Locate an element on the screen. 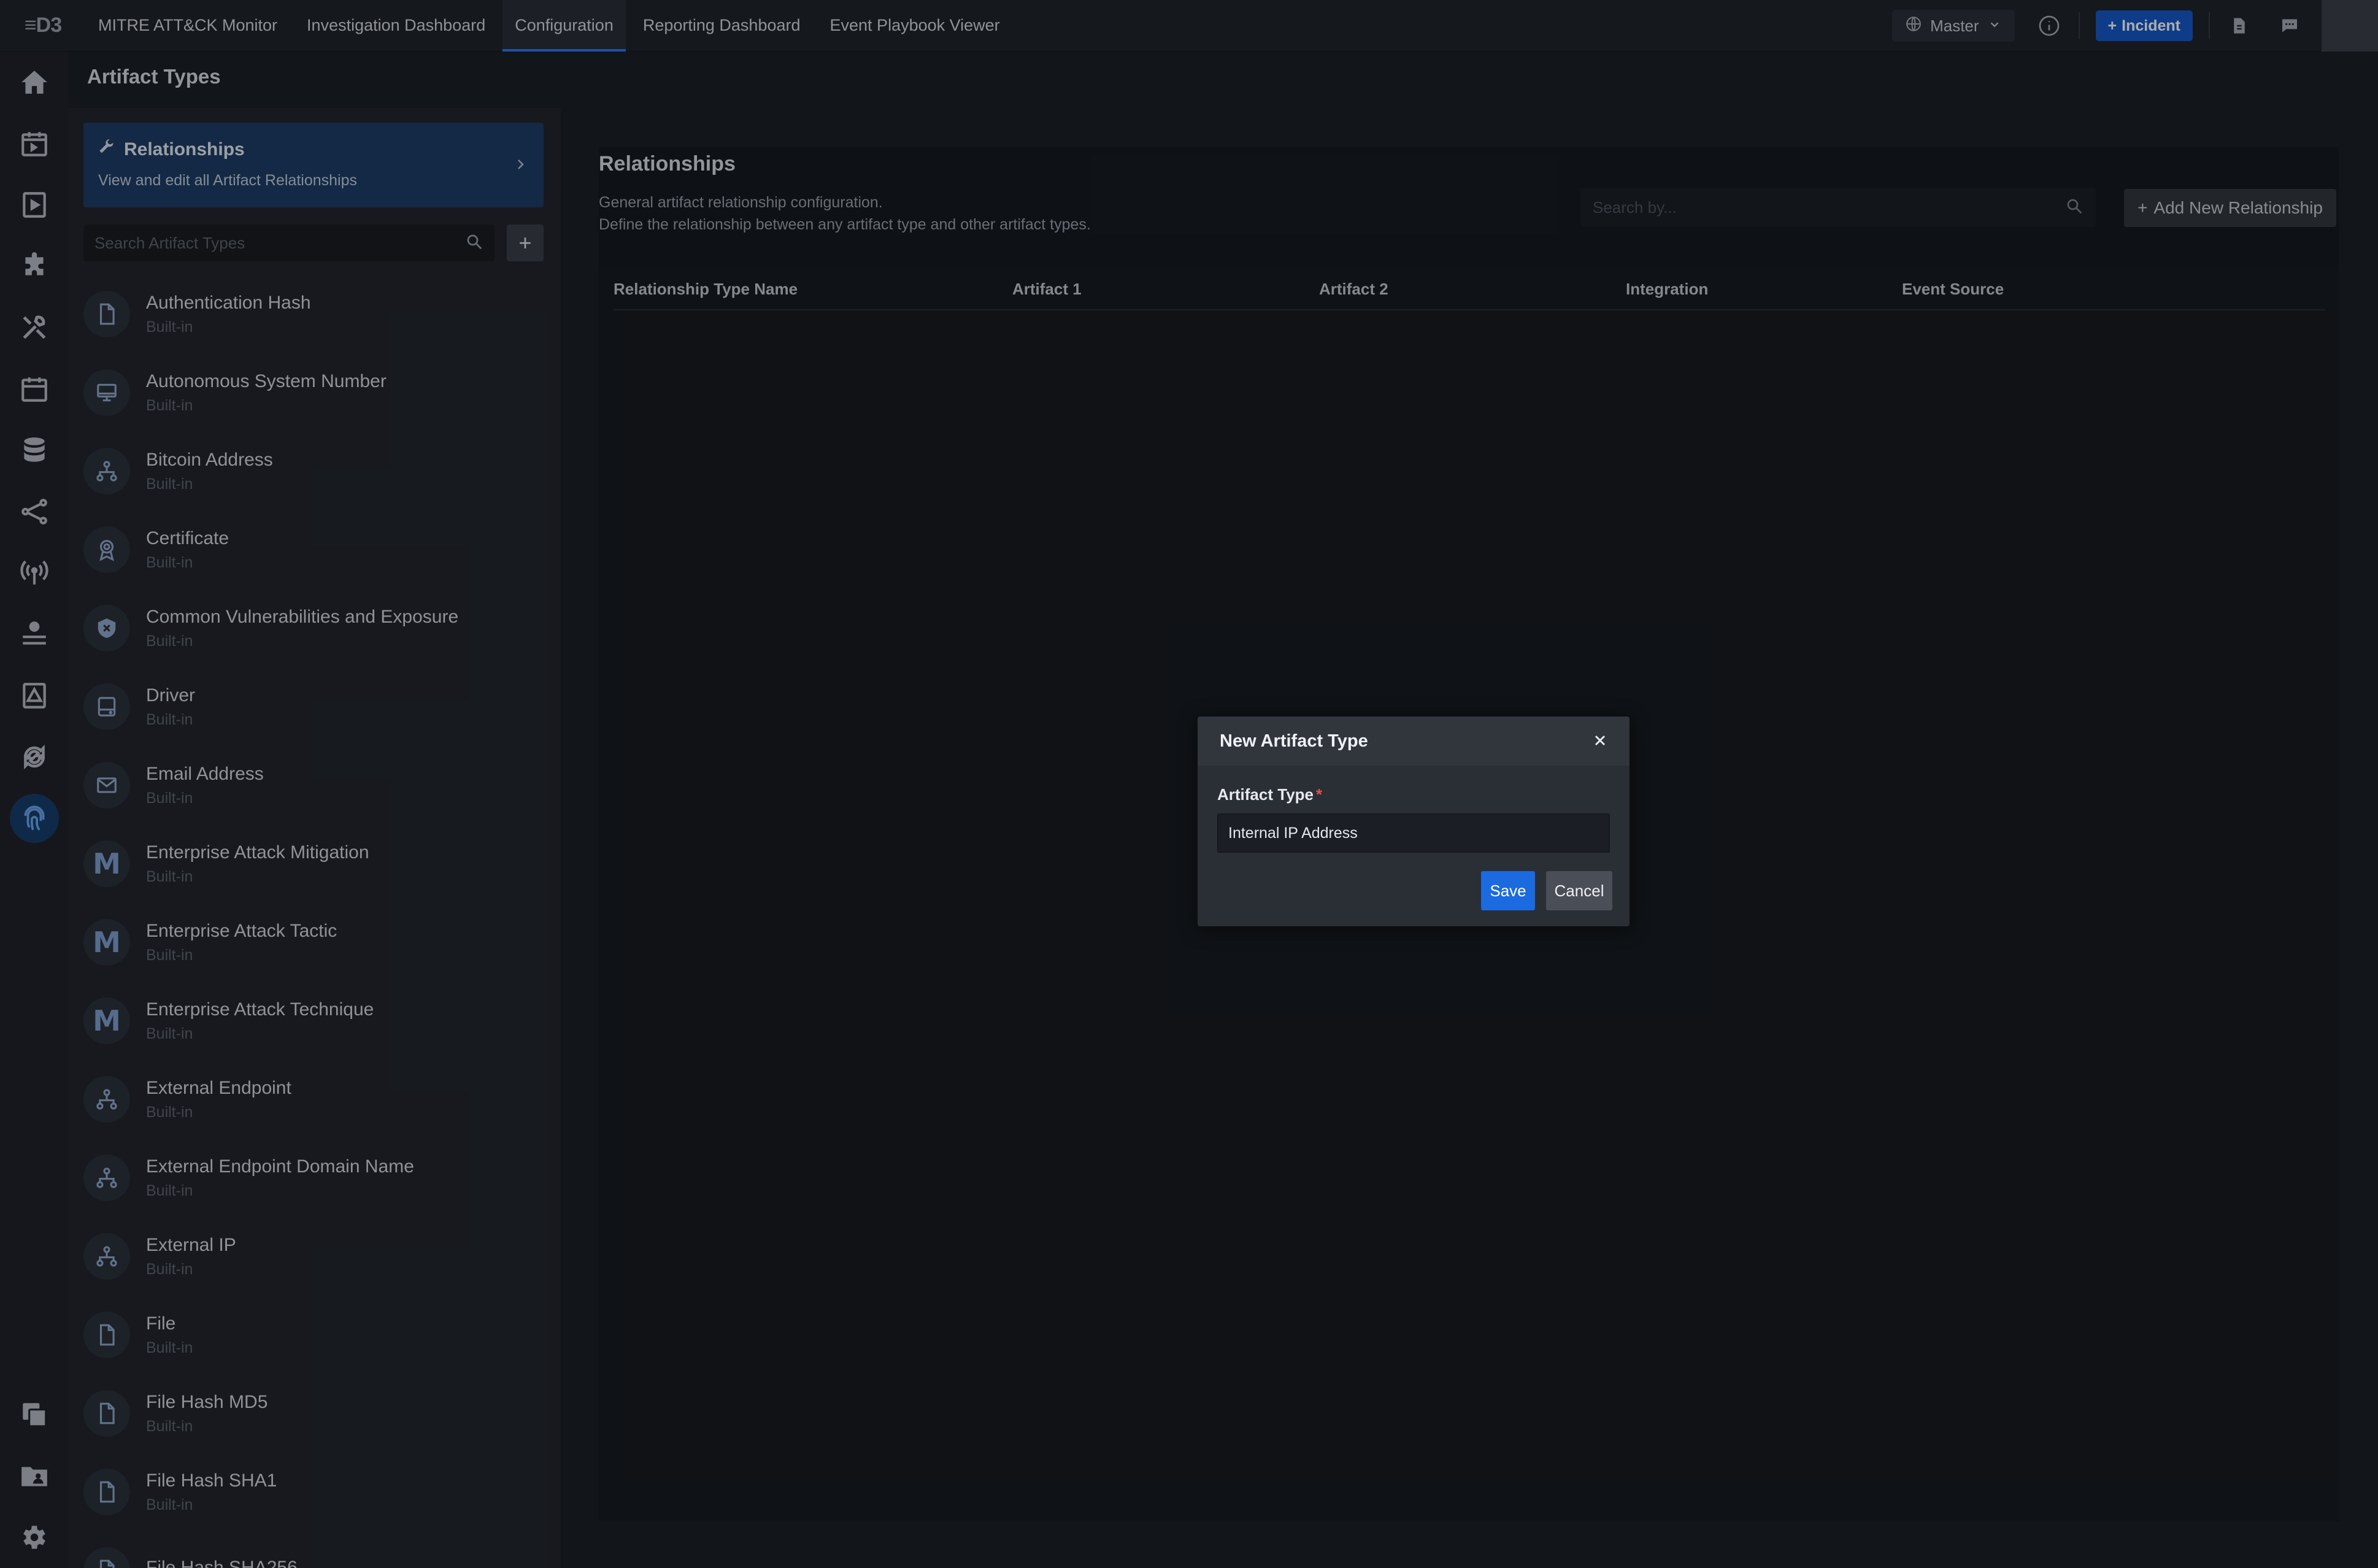 The height and width of the screenshot is (1568, 2378). artifact-type-label-text: Artifact Type is located at coordinates (1266, 794).